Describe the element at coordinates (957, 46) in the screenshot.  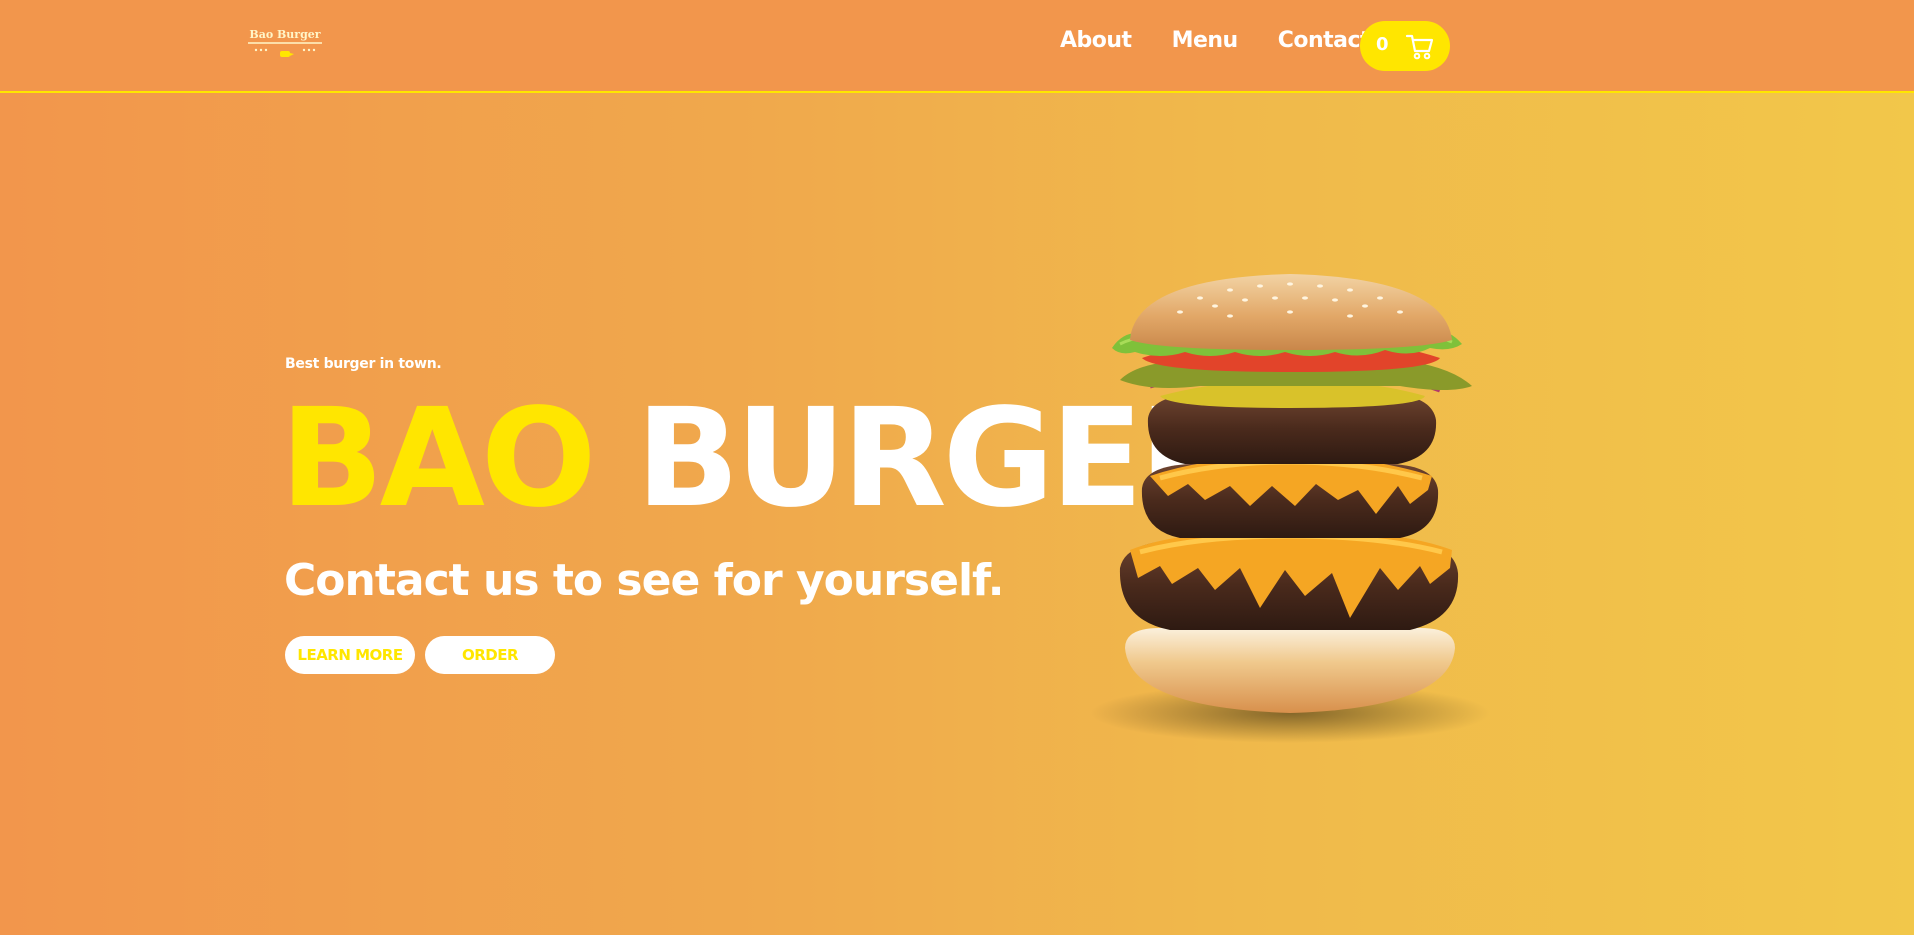
I see `site-header: Bao Burger About Menu Contact 0` at that location.